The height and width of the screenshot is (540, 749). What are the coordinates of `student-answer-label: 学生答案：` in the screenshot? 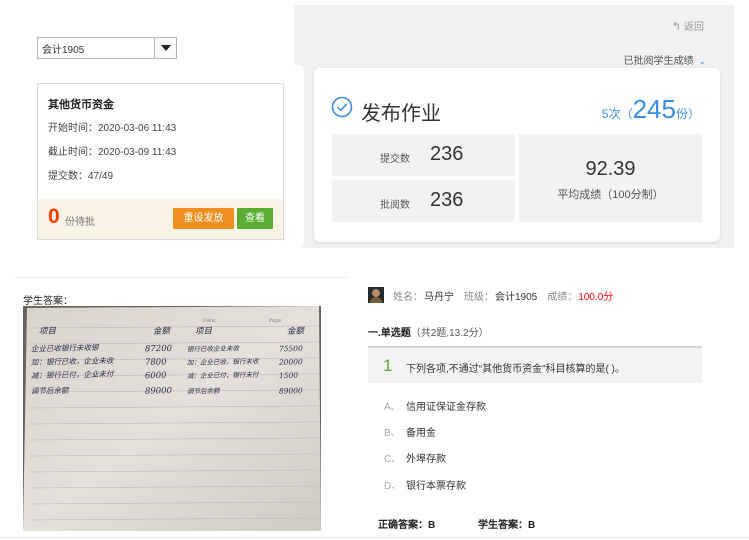 It's located at (503, 525).